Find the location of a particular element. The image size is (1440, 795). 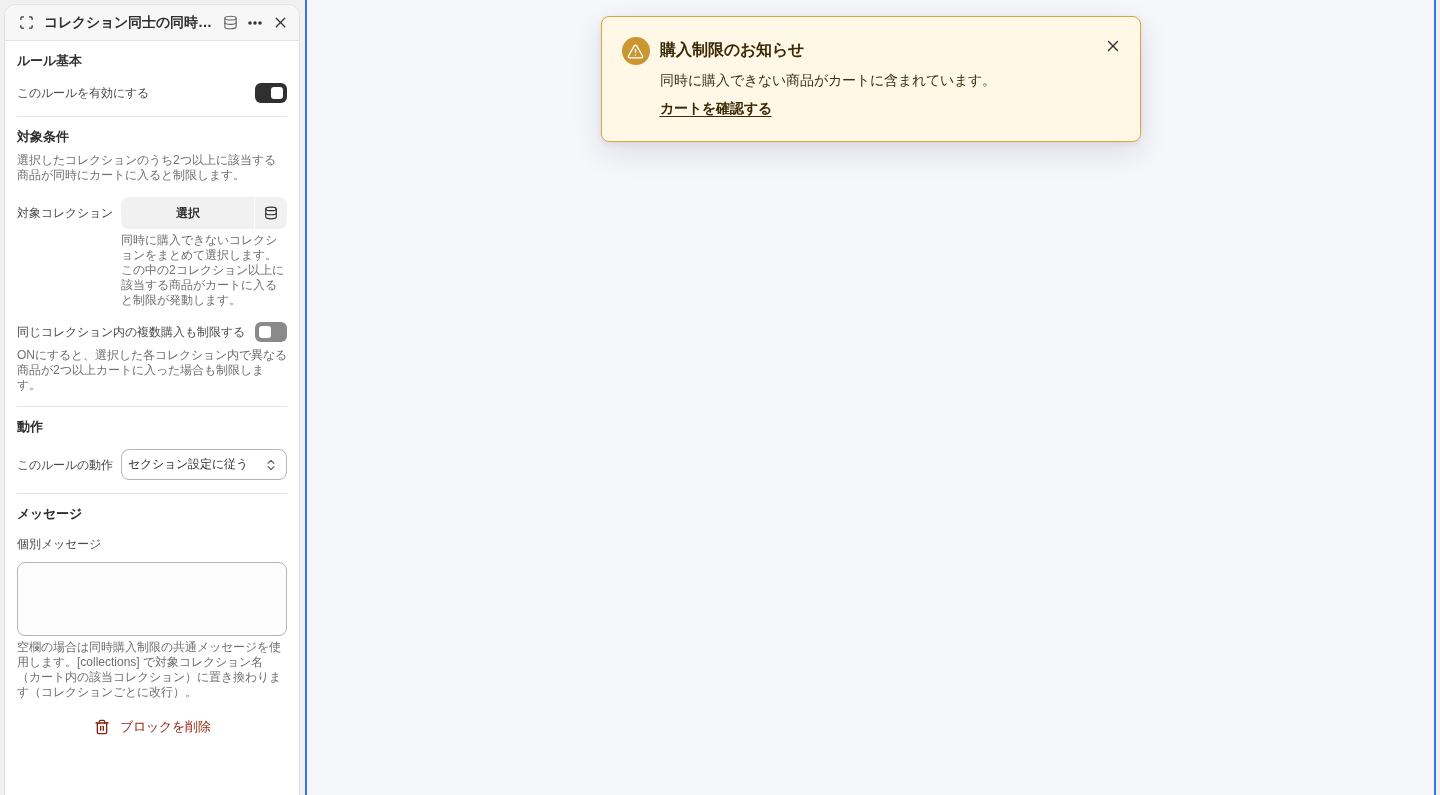

corners-icon is located at coordinates (26, 22).